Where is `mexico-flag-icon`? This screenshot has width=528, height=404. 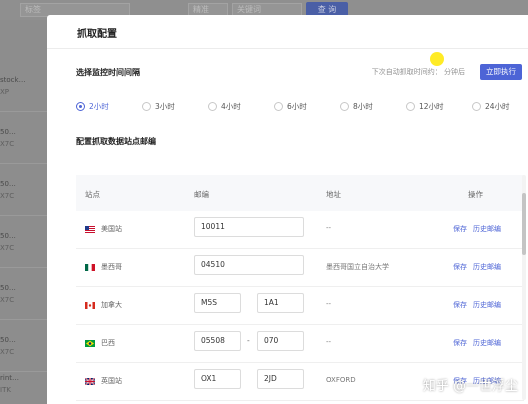
mexico-flag-icon is located at coordinates (90, 267).